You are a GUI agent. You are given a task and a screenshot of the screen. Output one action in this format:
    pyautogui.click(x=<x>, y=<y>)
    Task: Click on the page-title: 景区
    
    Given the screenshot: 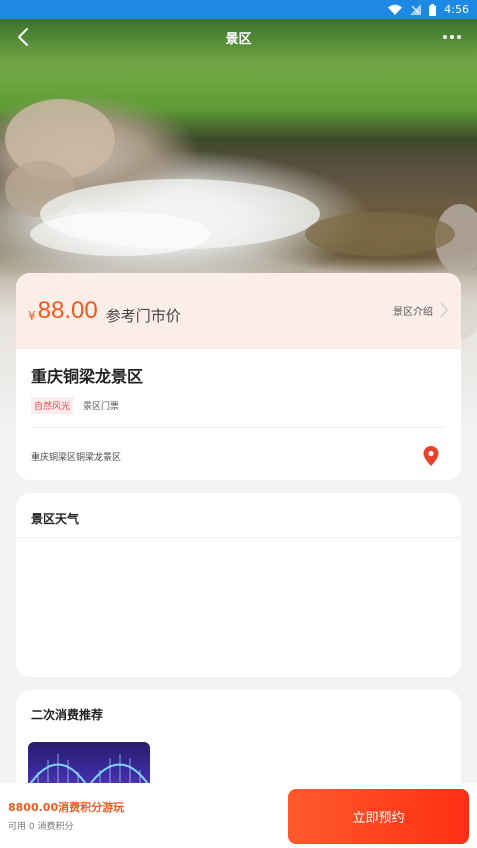 What is the action you would take?
    pyautogui.click(x=238, y=39)
    